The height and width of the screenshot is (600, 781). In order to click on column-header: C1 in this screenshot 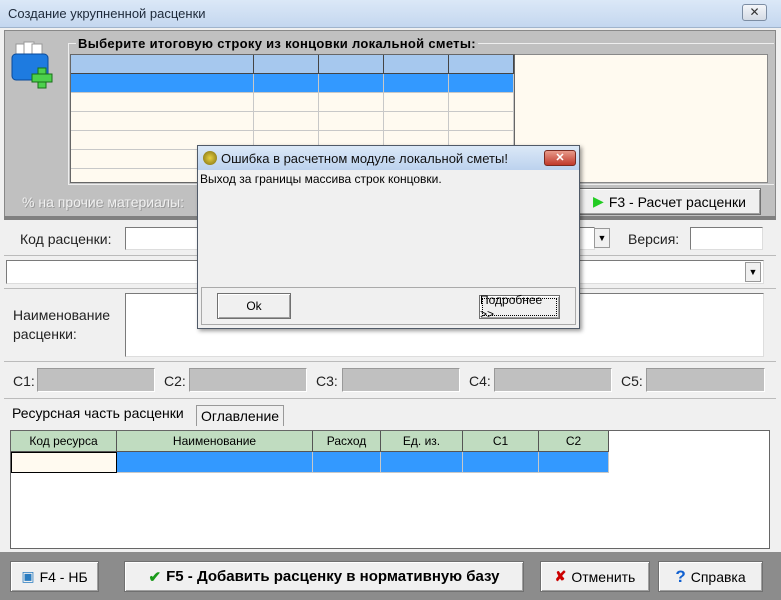, I will do `click(501, 441)`.